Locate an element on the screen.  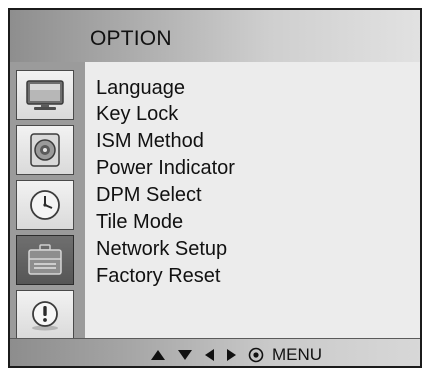
menu-item-network-setup: Network Setup is located at coordinates (161, 249).